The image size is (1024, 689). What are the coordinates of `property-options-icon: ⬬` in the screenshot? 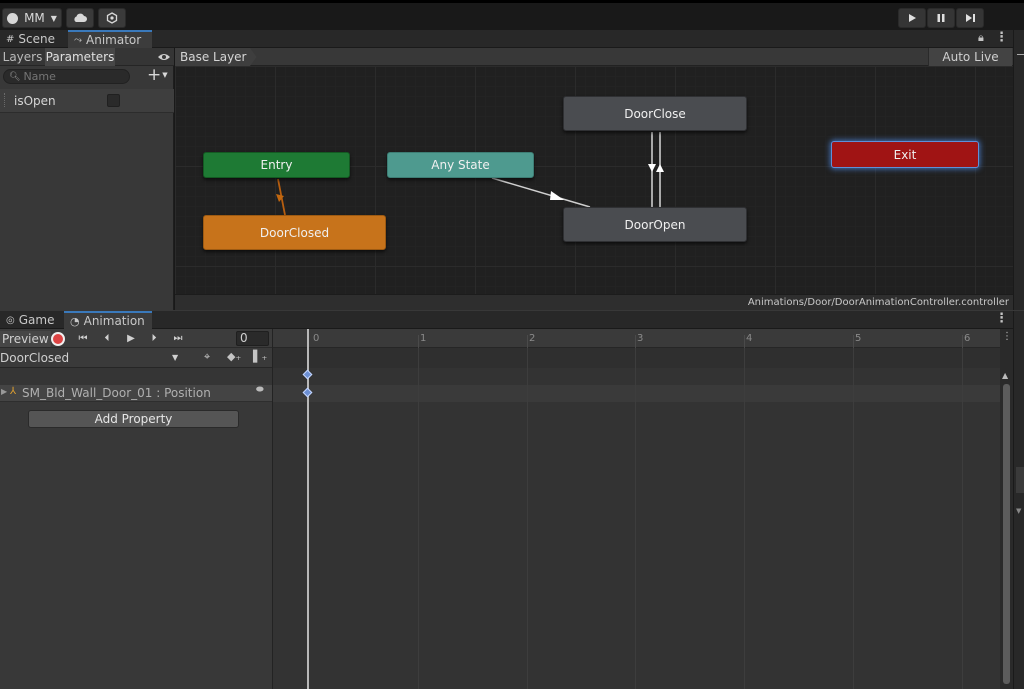 It's located at (260, 390).